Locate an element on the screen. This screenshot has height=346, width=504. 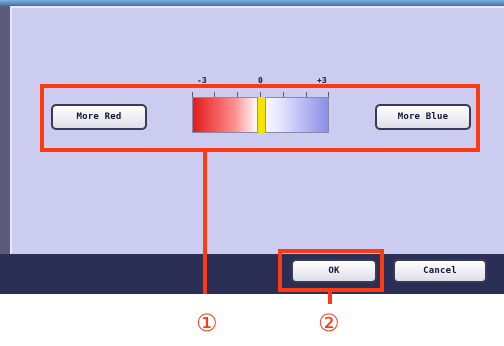
highlight-box-ok is located at coordinates (331, 270).